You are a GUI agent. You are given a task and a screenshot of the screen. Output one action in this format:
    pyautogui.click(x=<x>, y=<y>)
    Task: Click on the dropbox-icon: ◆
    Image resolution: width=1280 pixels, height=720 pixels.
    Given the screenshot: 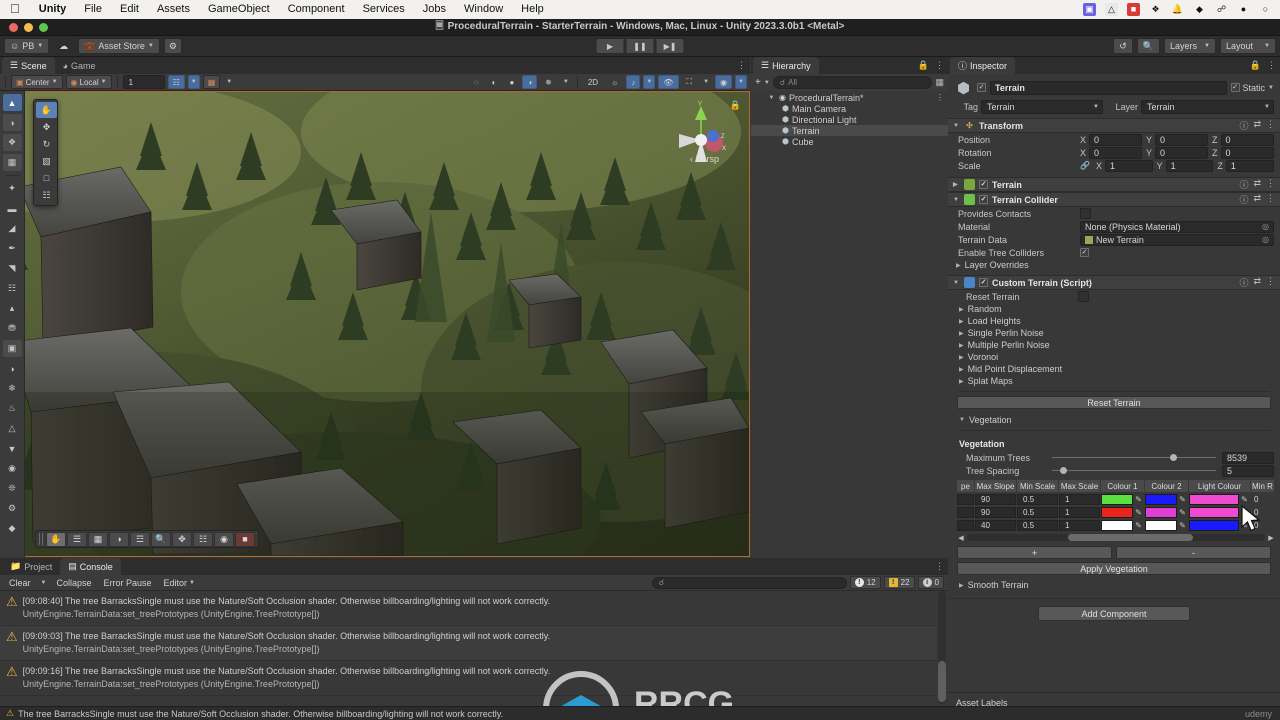 What is the action you would take?
    pyautogui.click(x=1199, y=9)
    